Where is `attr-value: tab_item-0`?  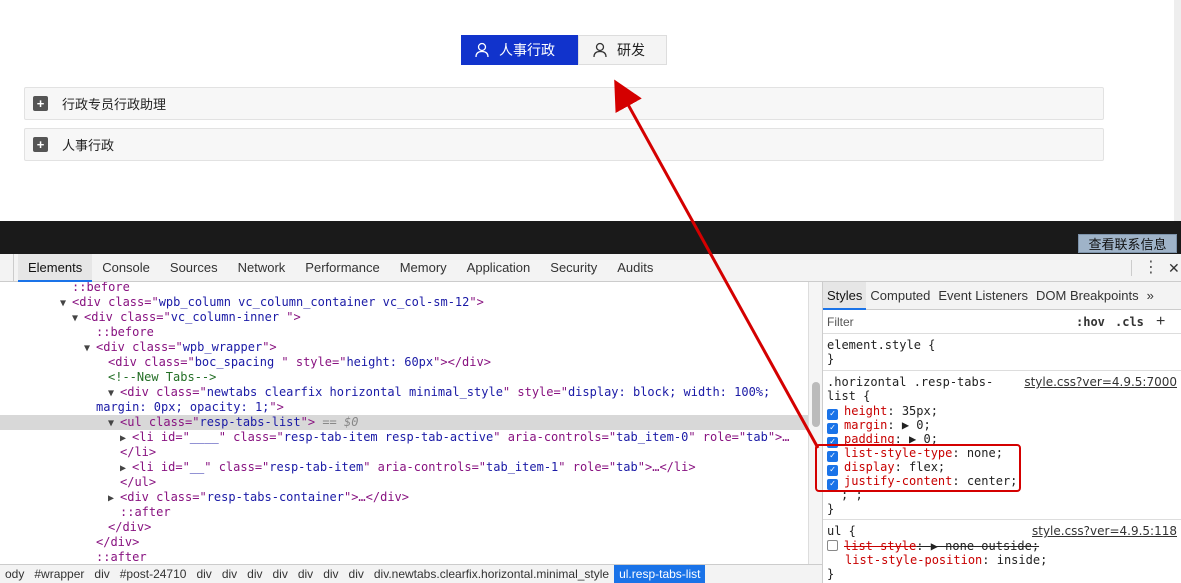
attr-value: tab_item-0 is located at coordinates (652, 437).